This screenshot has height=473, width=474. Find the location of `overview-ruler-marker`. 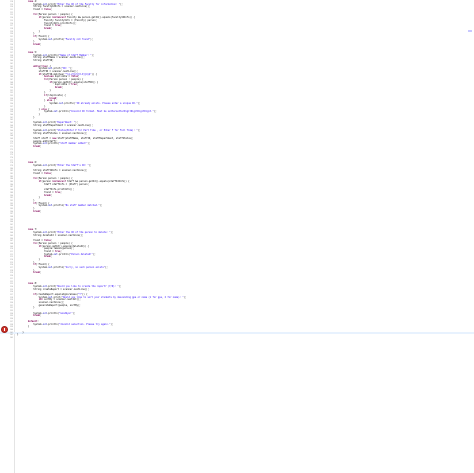

overview-ruler-marker is located at coordinates (470, 31).